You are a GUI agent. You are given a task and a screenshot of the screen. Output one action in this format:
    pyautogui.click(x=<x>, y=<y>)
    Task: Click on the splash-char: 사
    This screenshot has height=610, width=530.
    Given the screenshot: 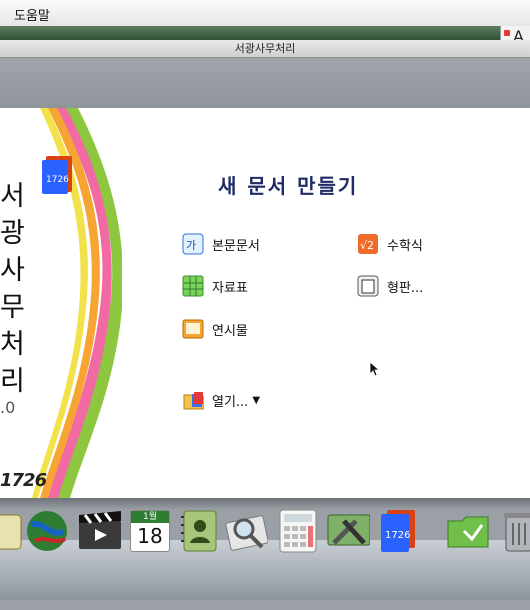 What is the action you would take?
    pyautogui.click(x=12, y=270)
    